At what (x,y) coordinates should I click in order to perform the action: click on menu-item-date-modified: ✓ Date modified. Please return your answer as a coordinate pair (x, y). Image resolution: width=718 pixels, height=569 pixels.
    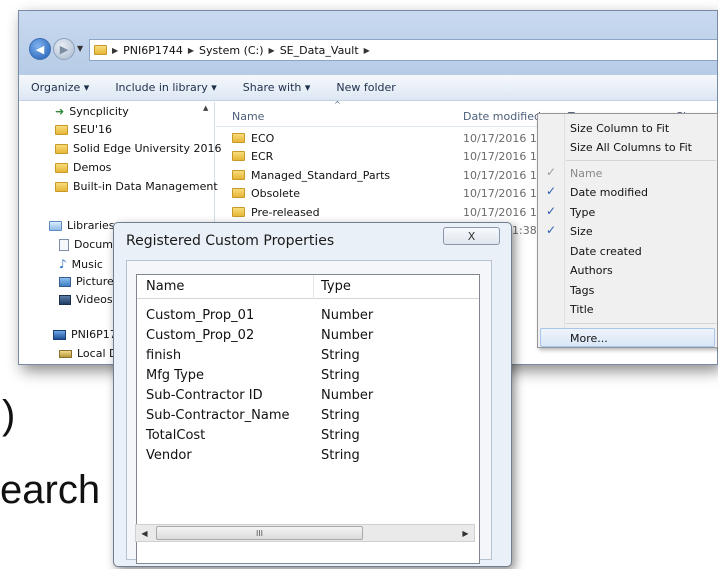
    Looking at the image, I should click on (627, 192).